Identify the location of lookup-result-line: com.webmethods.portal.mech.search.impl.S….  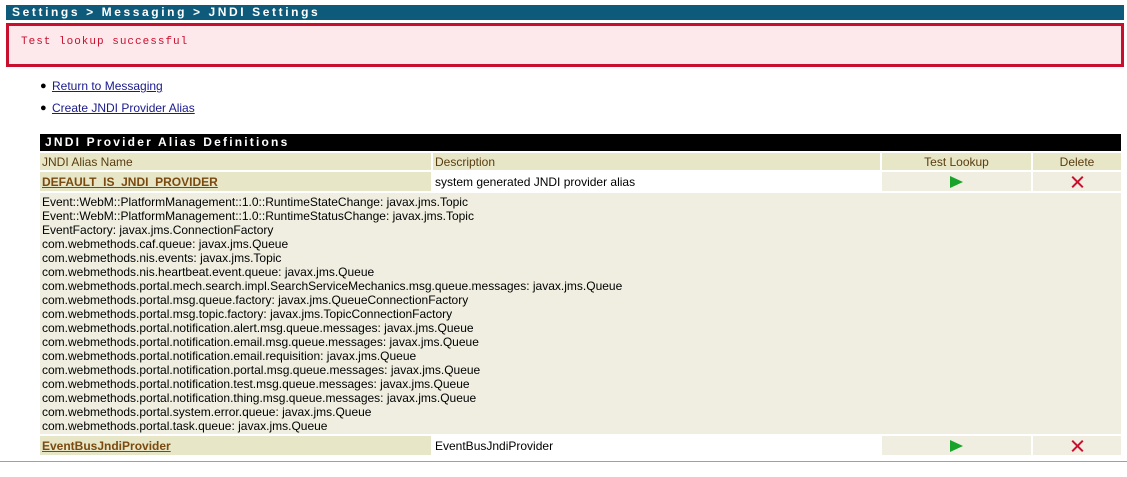
(332, 286).